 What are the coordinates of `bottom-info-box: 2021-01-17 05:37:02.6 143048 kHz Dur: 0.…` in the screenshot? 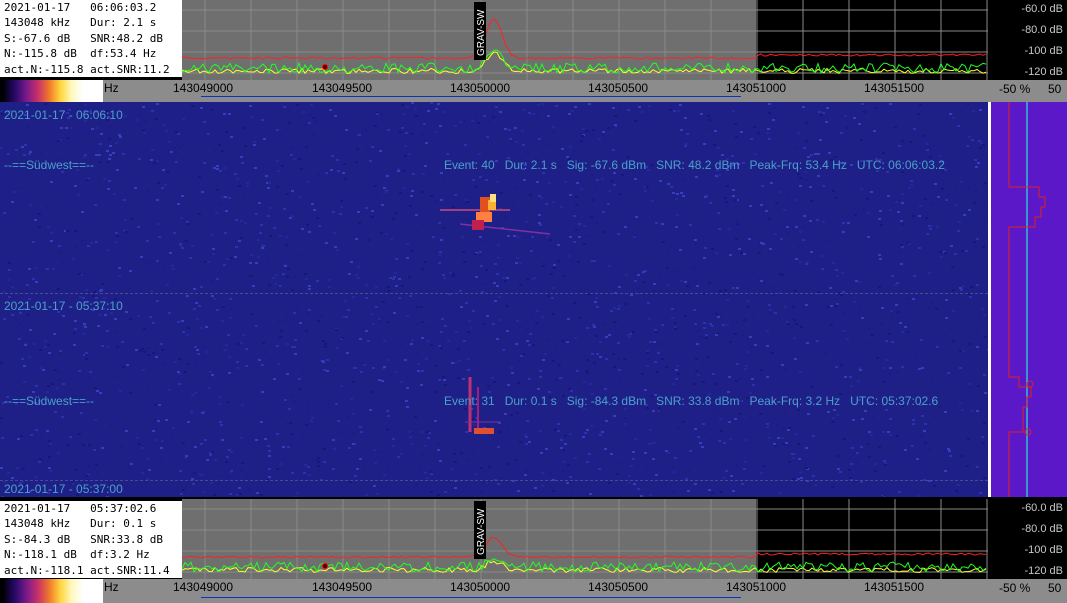 It's located at (91, 539).